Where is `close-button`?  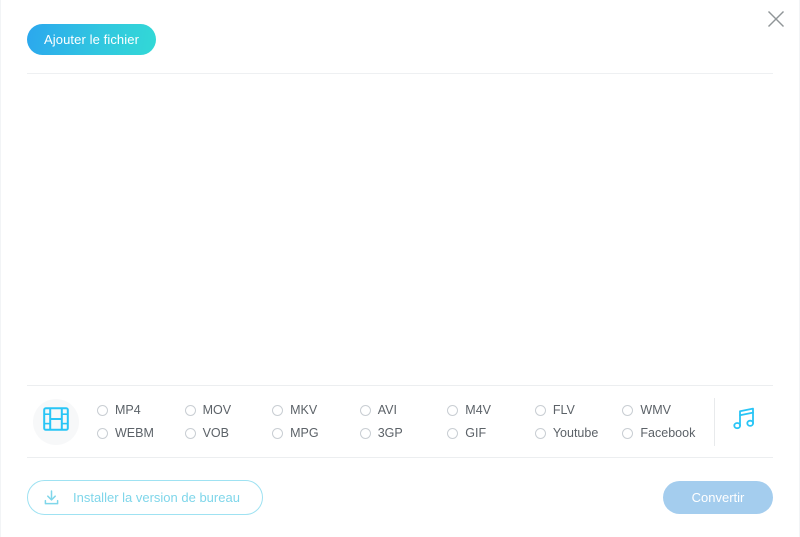 close-button is located at coordinates (776, 19).